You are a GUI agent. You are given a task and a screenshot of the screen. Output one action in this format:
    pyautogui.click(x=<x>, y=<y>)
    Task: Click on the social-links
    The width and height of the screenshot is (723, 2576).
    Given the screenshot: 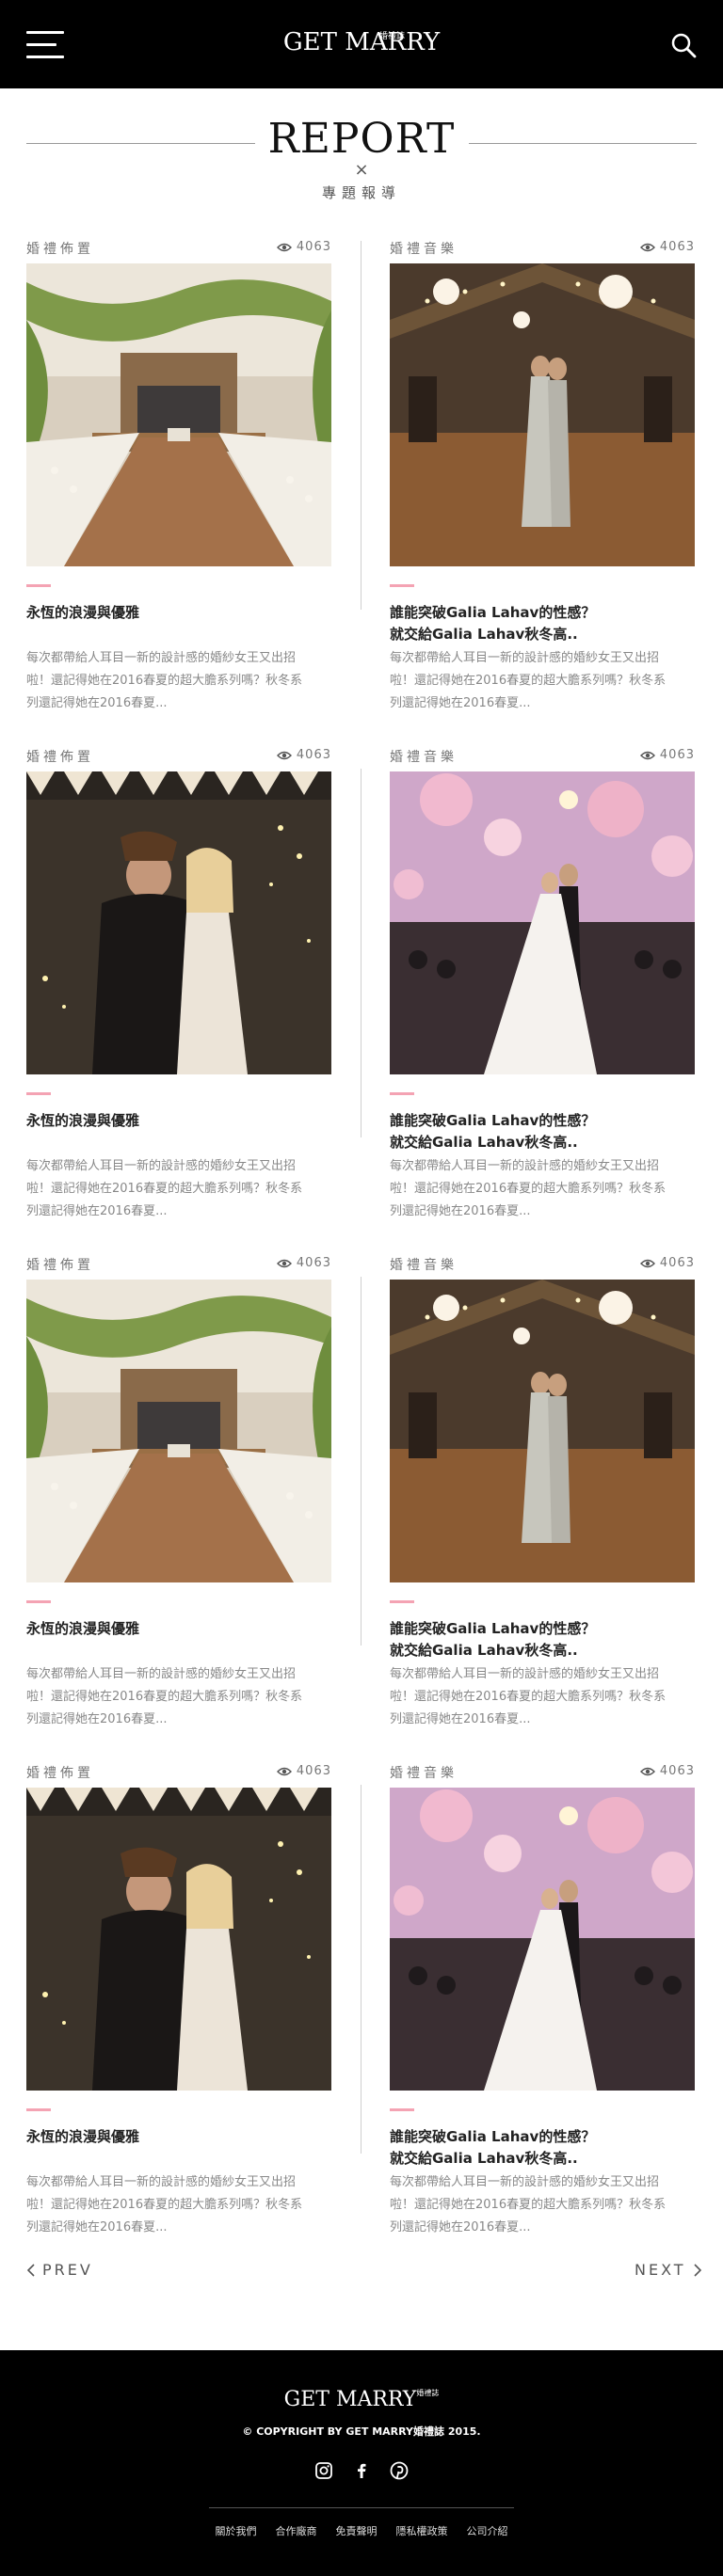 What is the action you would take?
    pyautogui.click(x=361, y=2470)
    